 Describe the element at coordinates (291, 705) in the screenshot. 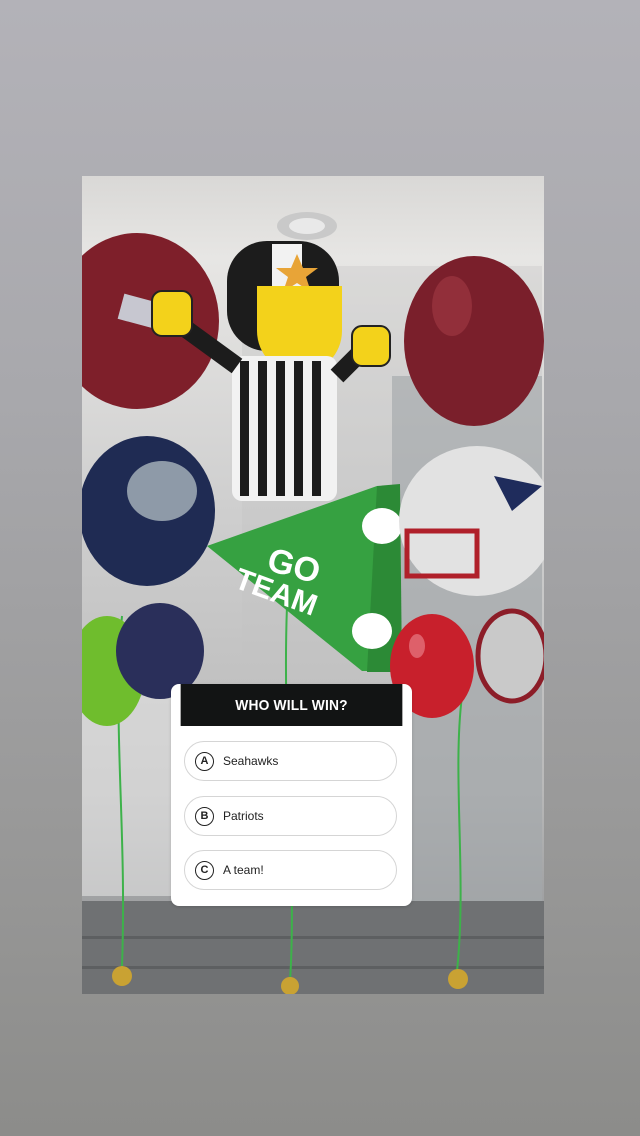

I see `poll-question: WHO WILL WIN?` at that location.